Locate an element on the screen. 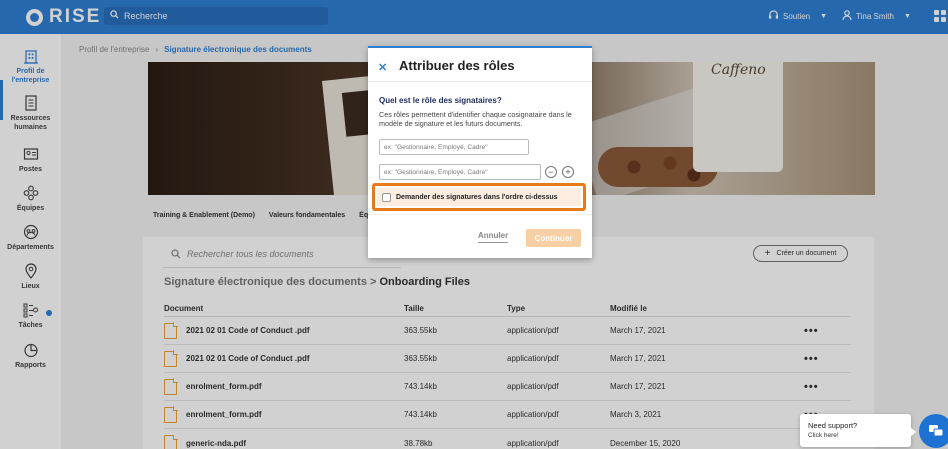  modal-title: Attribuer des rôles is located at coordinates (457, 65).